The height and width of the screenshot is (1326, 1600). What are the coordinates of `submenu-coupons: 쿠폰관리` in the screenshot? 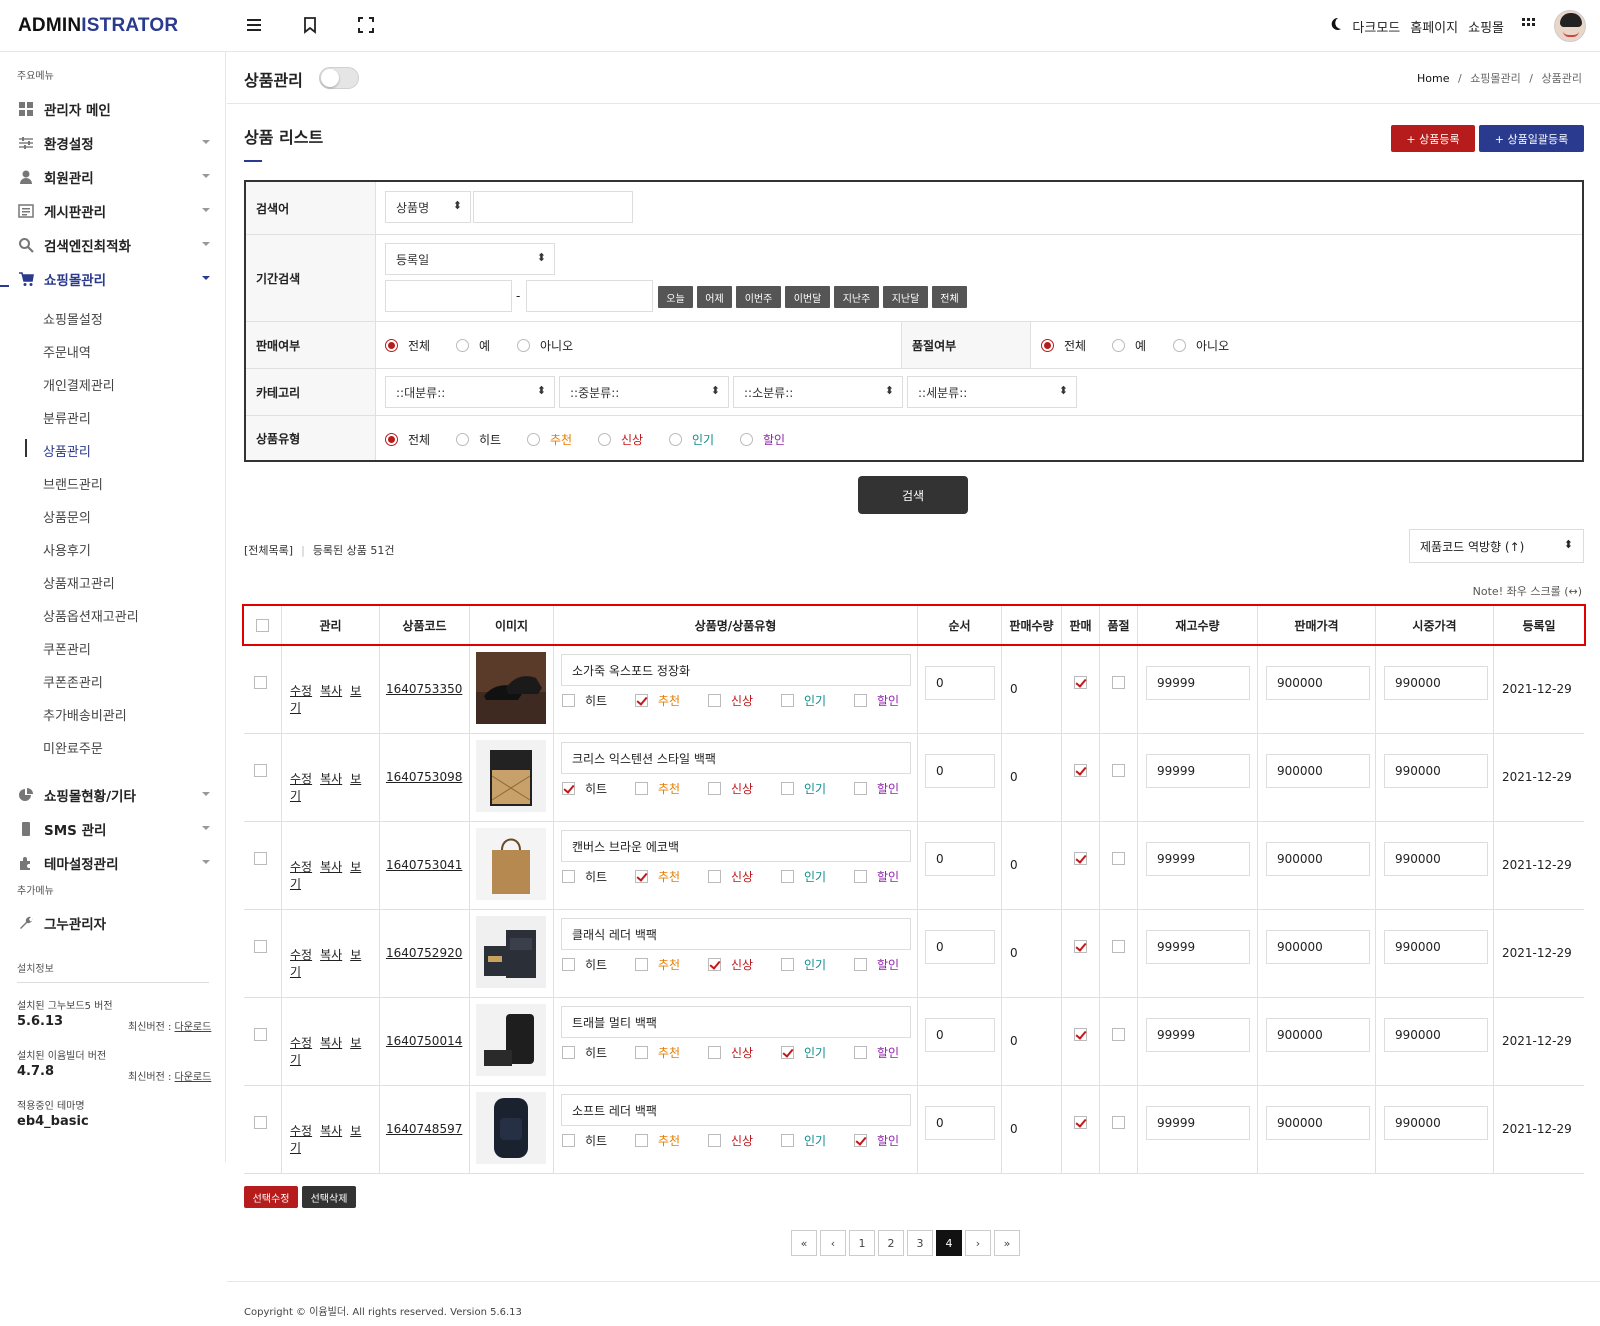 It's located at (67, 648).